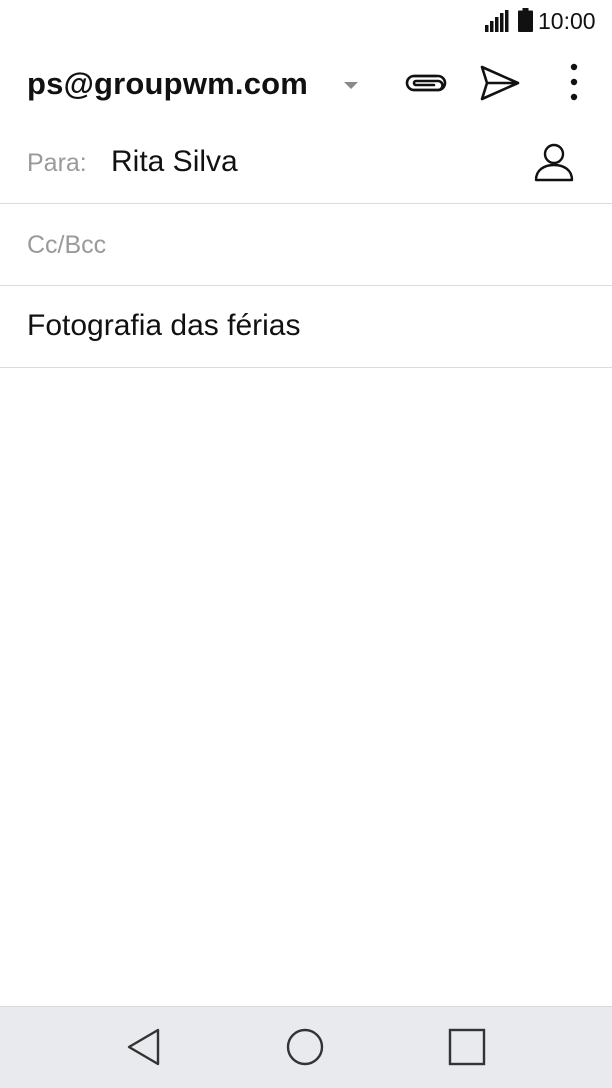  What do you see at coordinates (306, 245) in the screenshot?
I see `cc-bcc-row: Cc/Bcc` at bounding box center [306, 245].